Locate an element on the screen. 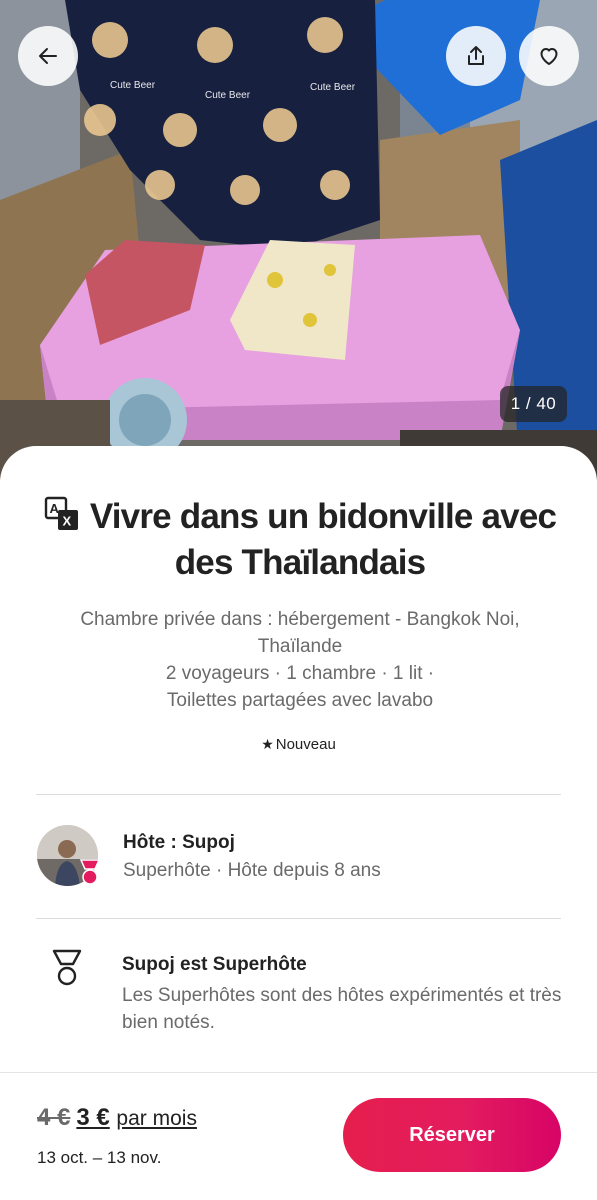 The height and width of the screenshot is (1200, 597). back-button is located at coordinates (48, 56).